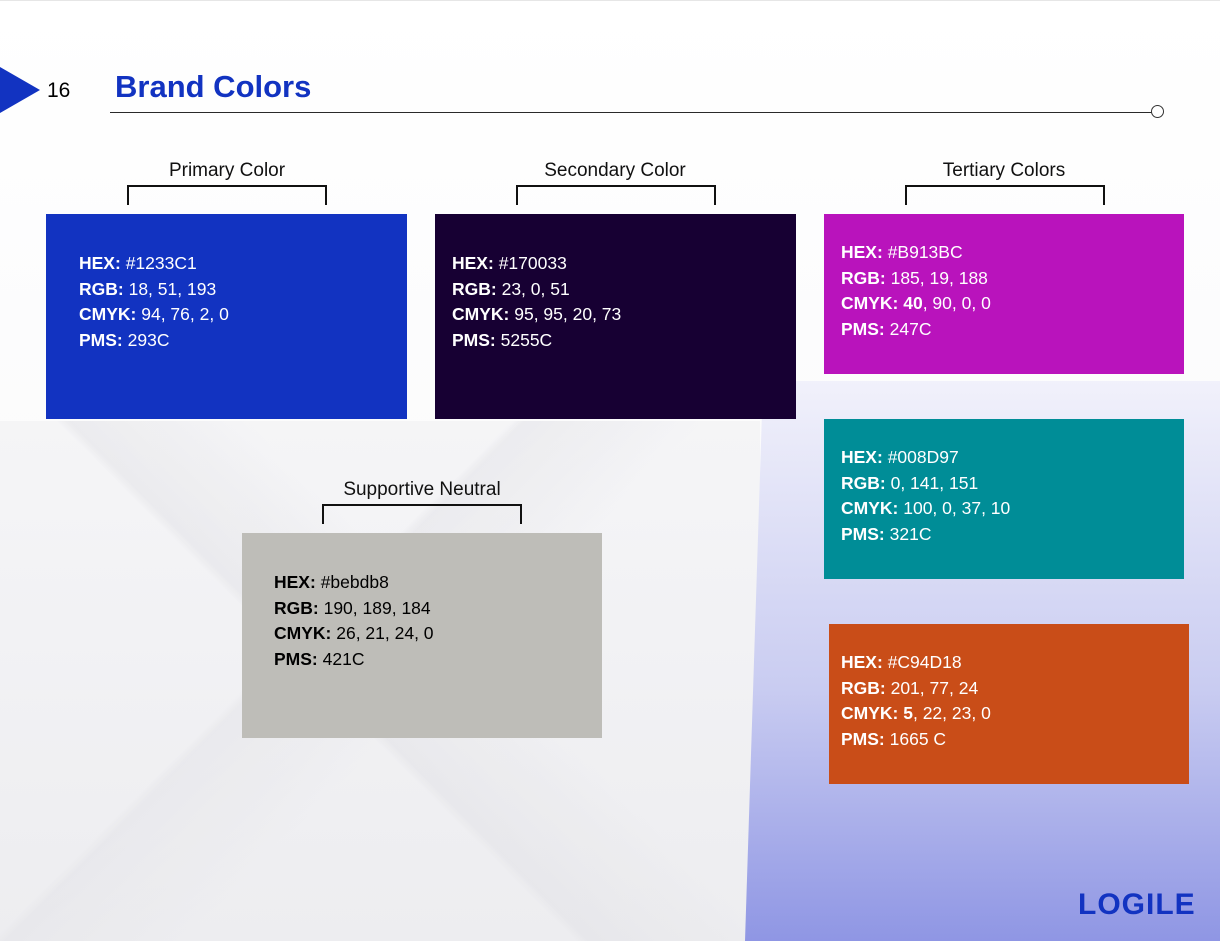 The image size is (1220, 941). I want to click on spec-row-cmyk: CMYK: 100, 0, 37, 10, so click(926, 508).